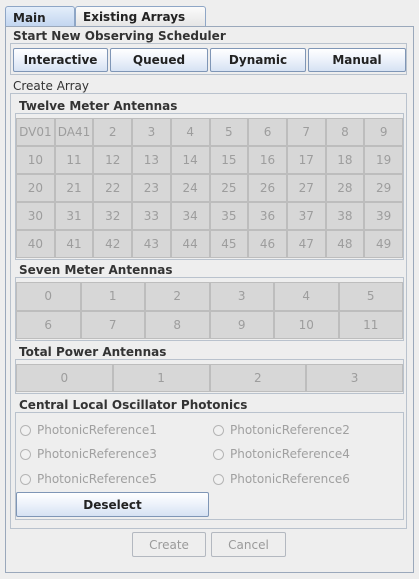 The image size is (419, 579). I want to click on twelve-meter-antenna-button: 38, so click(345, 216).